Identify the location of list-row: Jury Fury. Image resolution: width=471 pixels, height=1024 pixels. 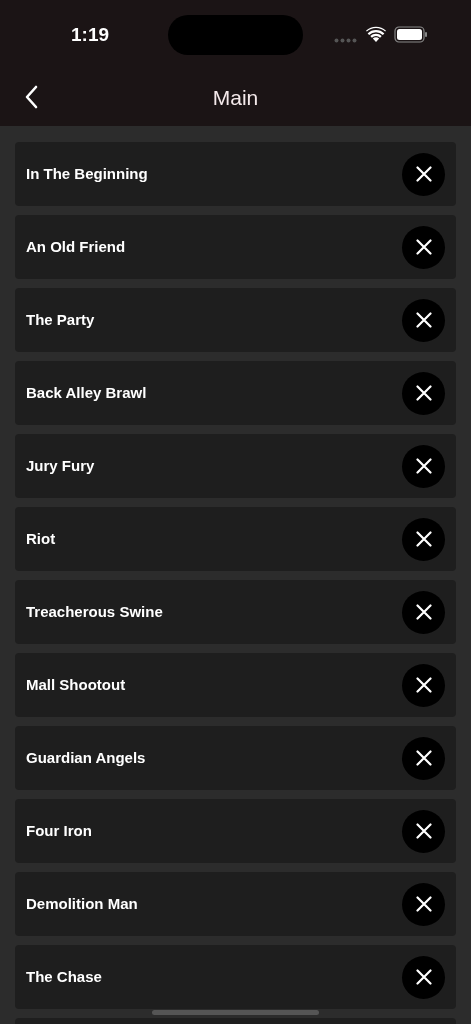
(235, 466).